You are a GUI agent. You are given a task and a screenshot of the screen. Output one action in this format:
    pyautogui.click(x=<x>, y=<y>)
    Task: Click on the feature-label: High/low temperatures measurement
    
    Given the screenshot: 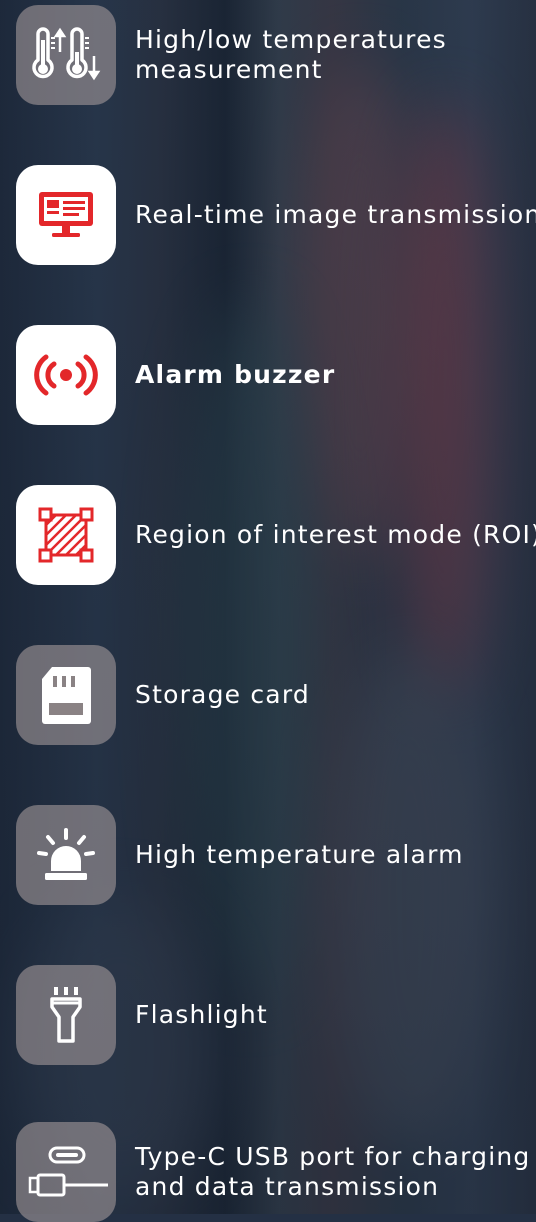 What is the action you would take?
    pyautogui.click(x=291, y=55)
    